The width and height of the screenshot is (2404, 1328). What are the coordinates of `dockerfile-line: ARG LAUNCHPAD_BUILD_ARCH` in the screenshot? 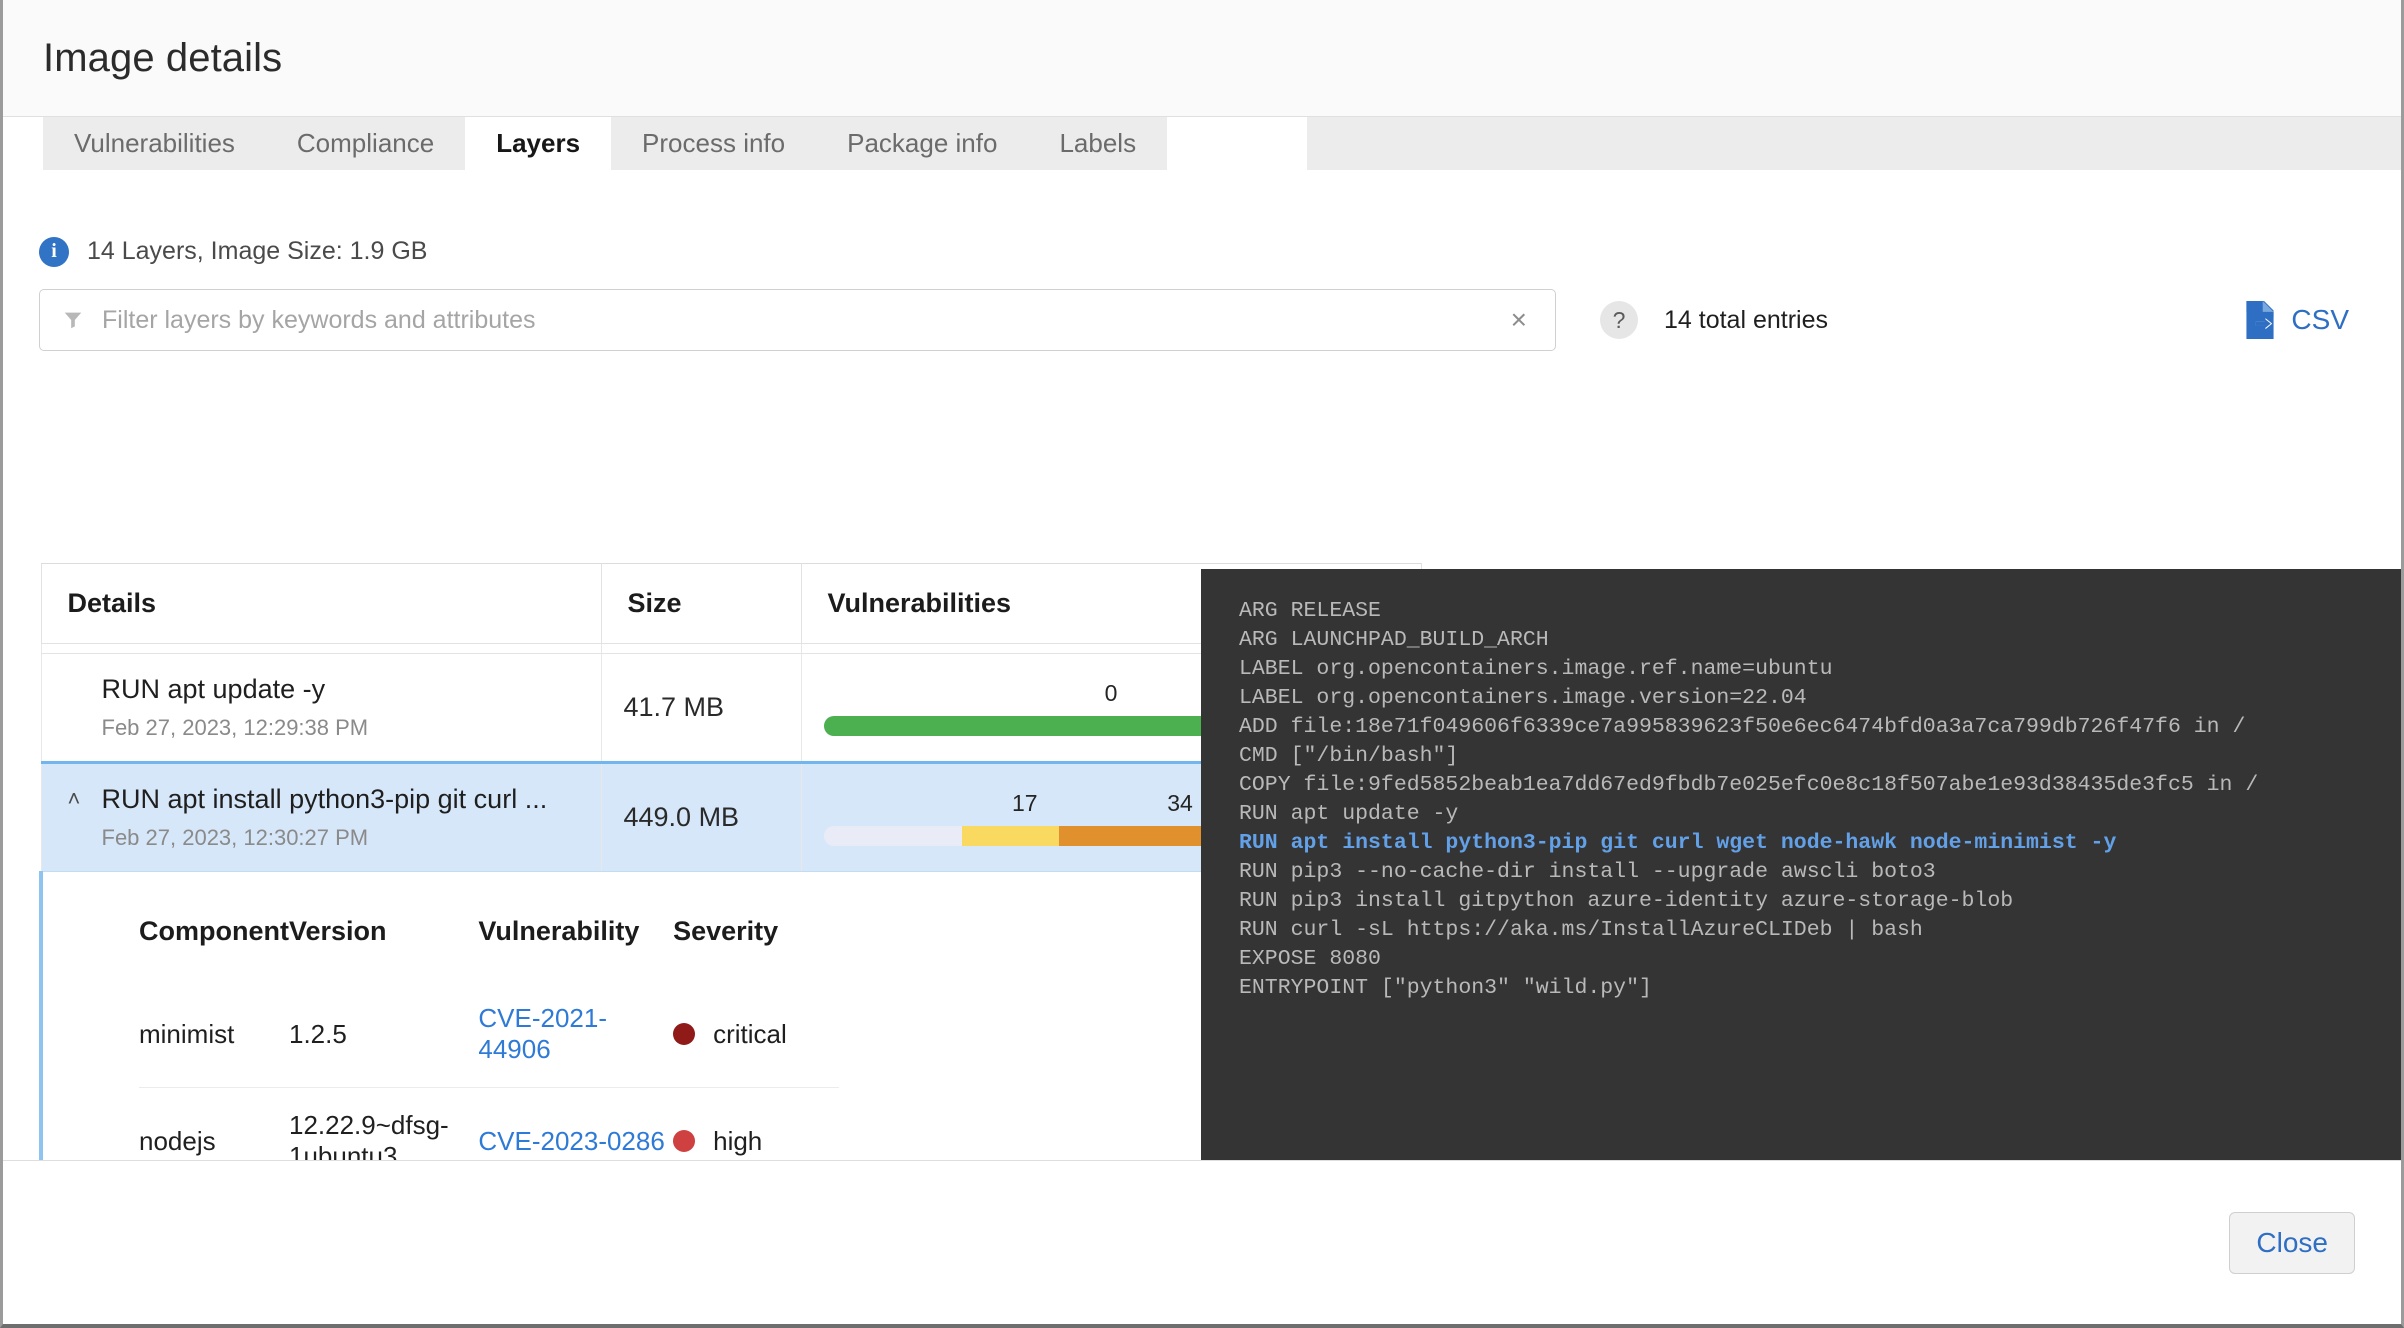 It's located at (1394, 640).